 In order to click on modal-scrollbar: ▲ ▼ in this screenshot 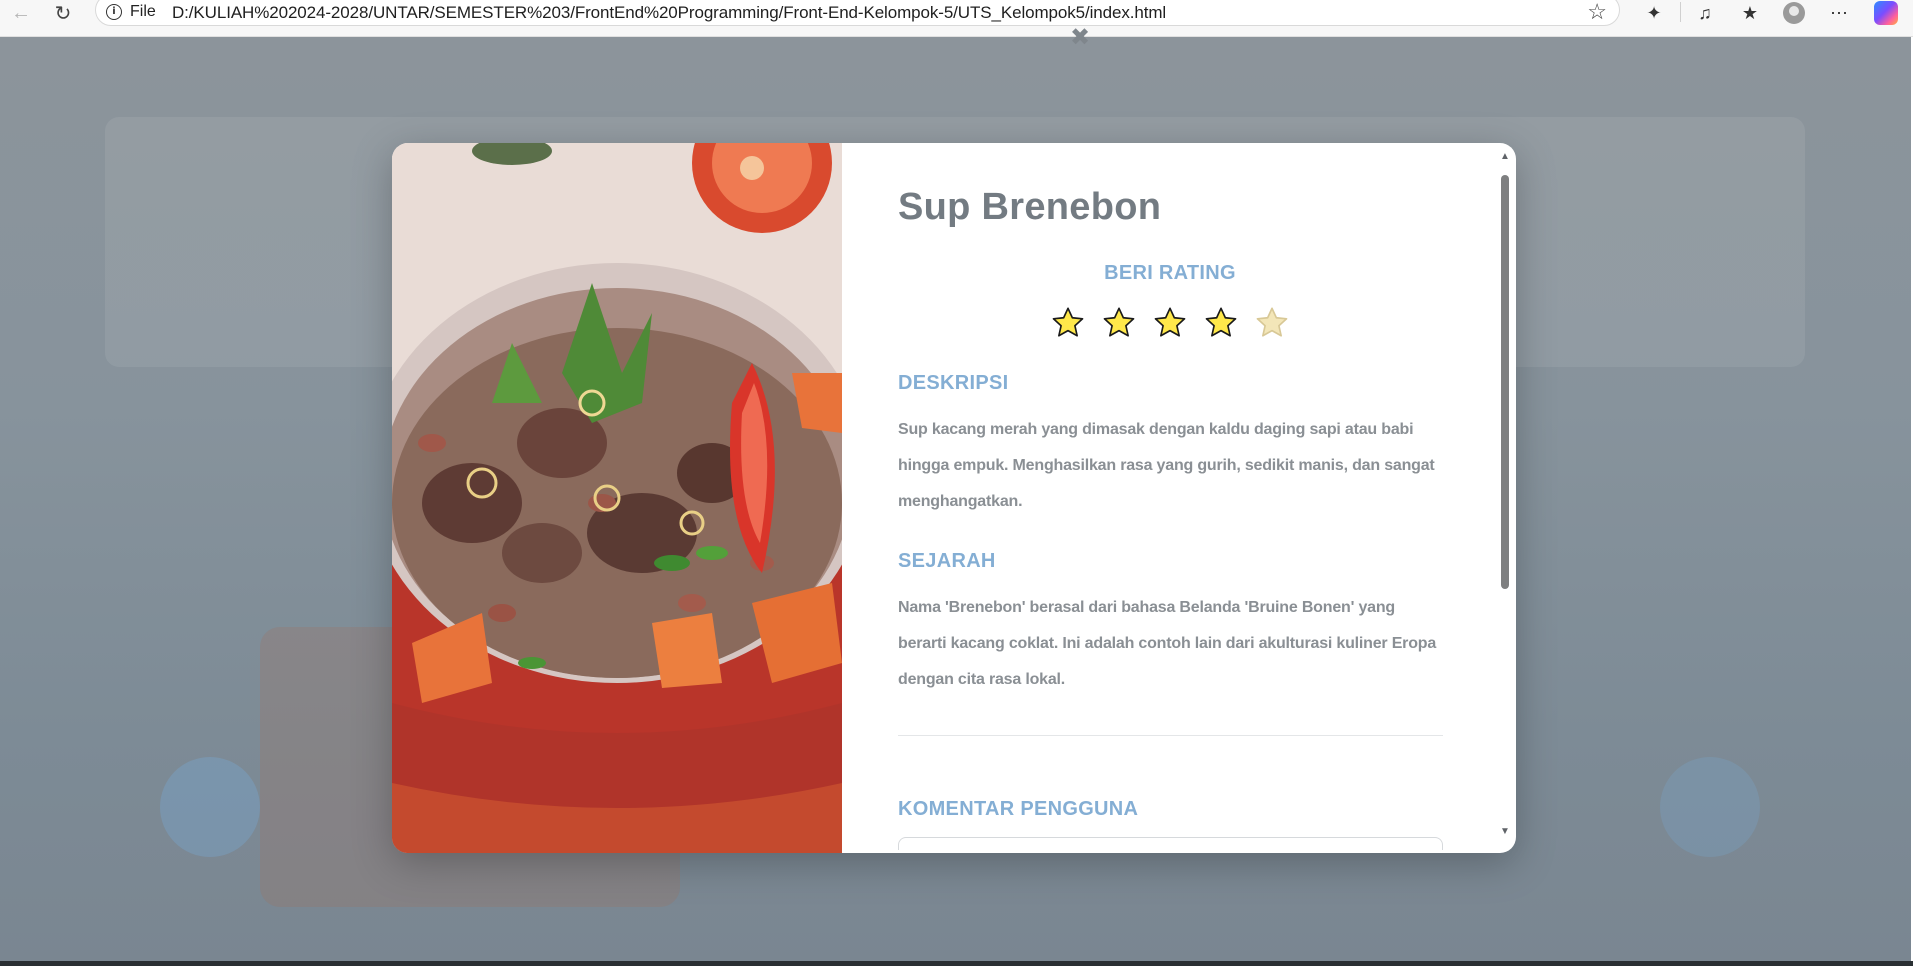, I will do `click(1505, 498)`.